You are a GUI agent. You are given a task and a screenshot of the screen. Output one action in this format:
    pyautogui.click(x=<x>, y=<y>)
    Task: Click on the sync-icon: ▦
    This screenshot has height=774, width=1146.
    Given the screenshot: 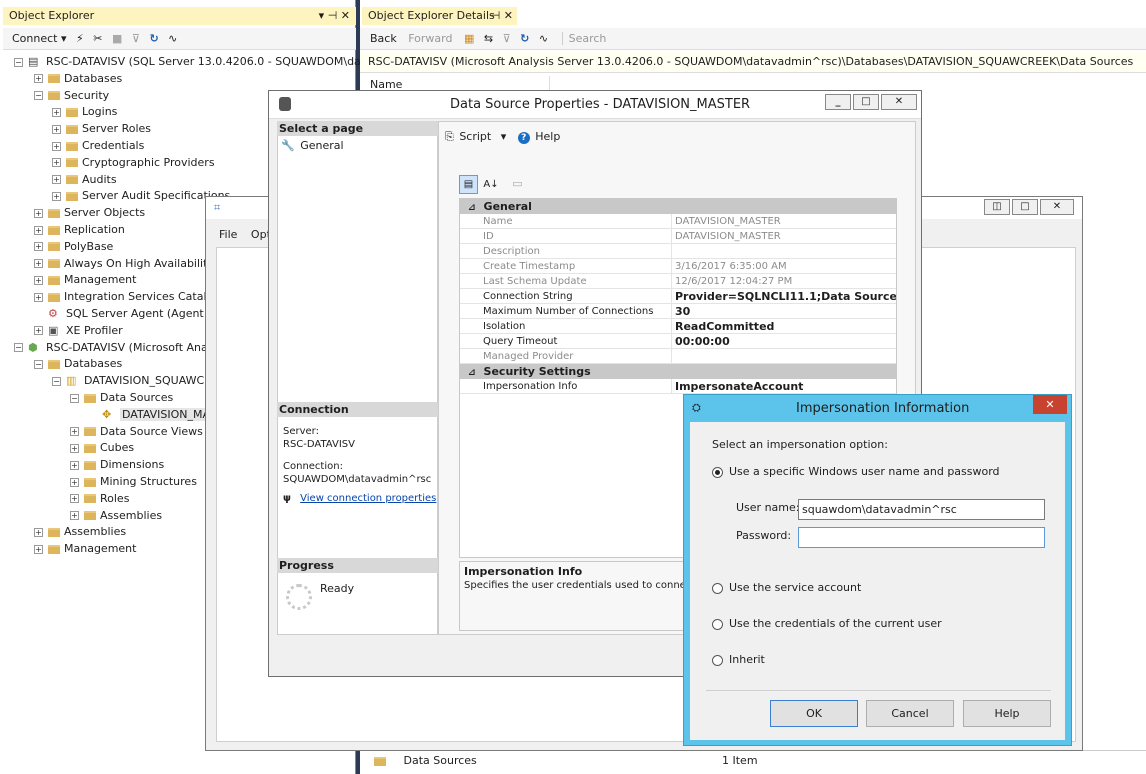 What is the action you would take?
    pyautogui.click(x=469, y=38)
    